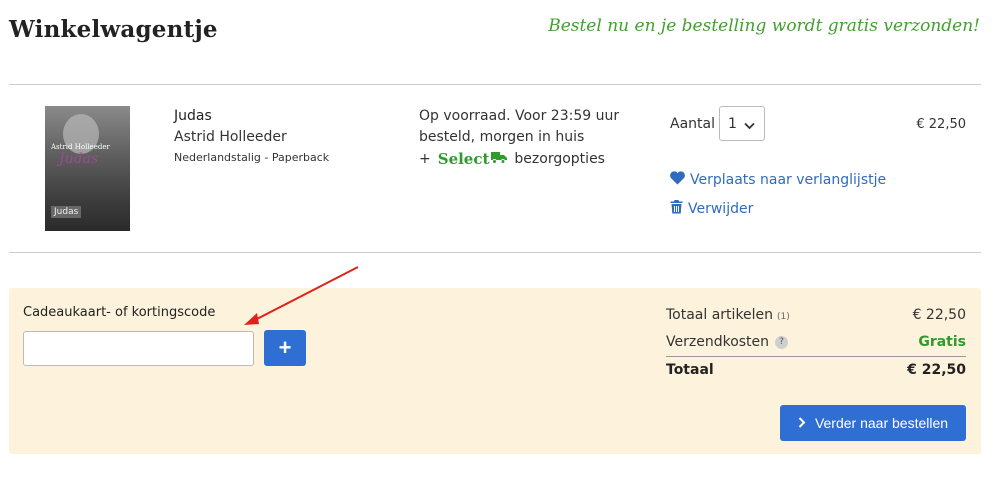 The width and height of the screenshot is (994, 485). I want to click on item-price: € 22,50, so click(941, 124).